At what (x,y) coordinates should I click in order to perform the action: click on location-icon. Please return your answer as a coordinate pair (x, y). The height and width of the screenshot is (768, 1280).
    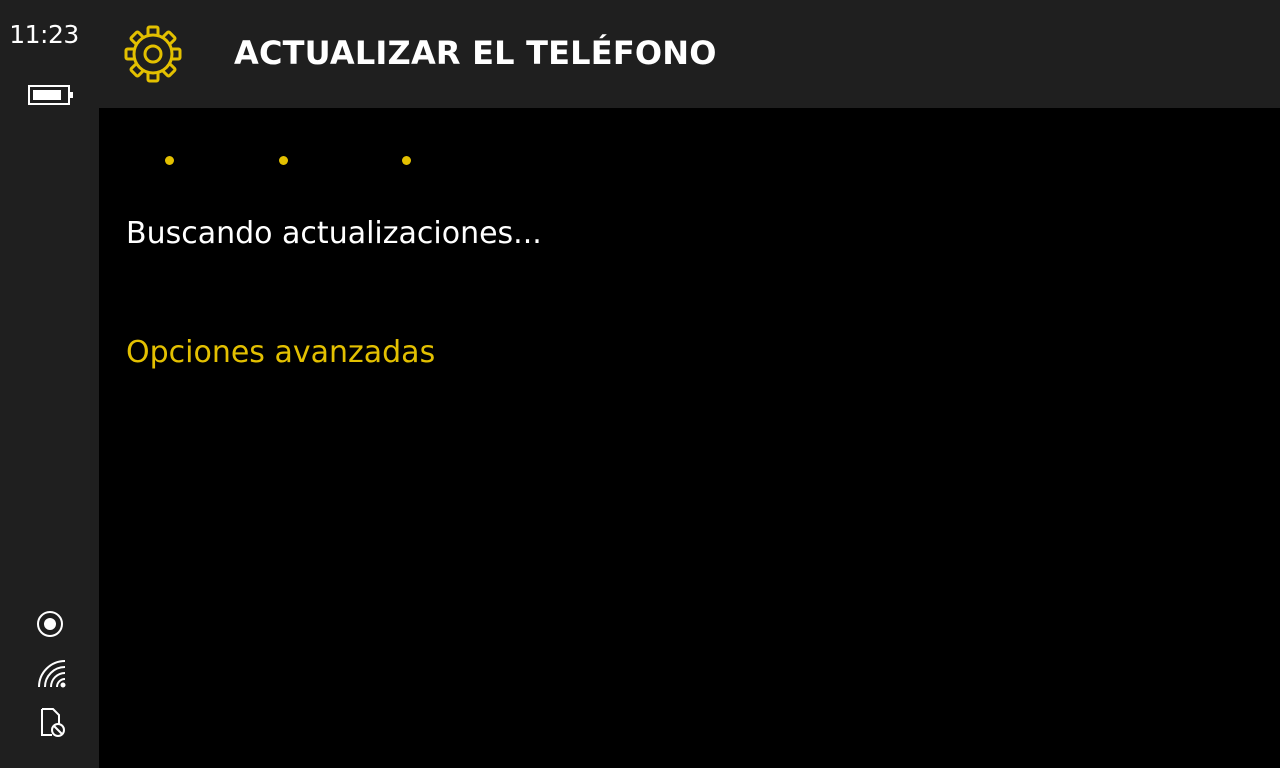
    Looking at the image, I should click on (50, 624).